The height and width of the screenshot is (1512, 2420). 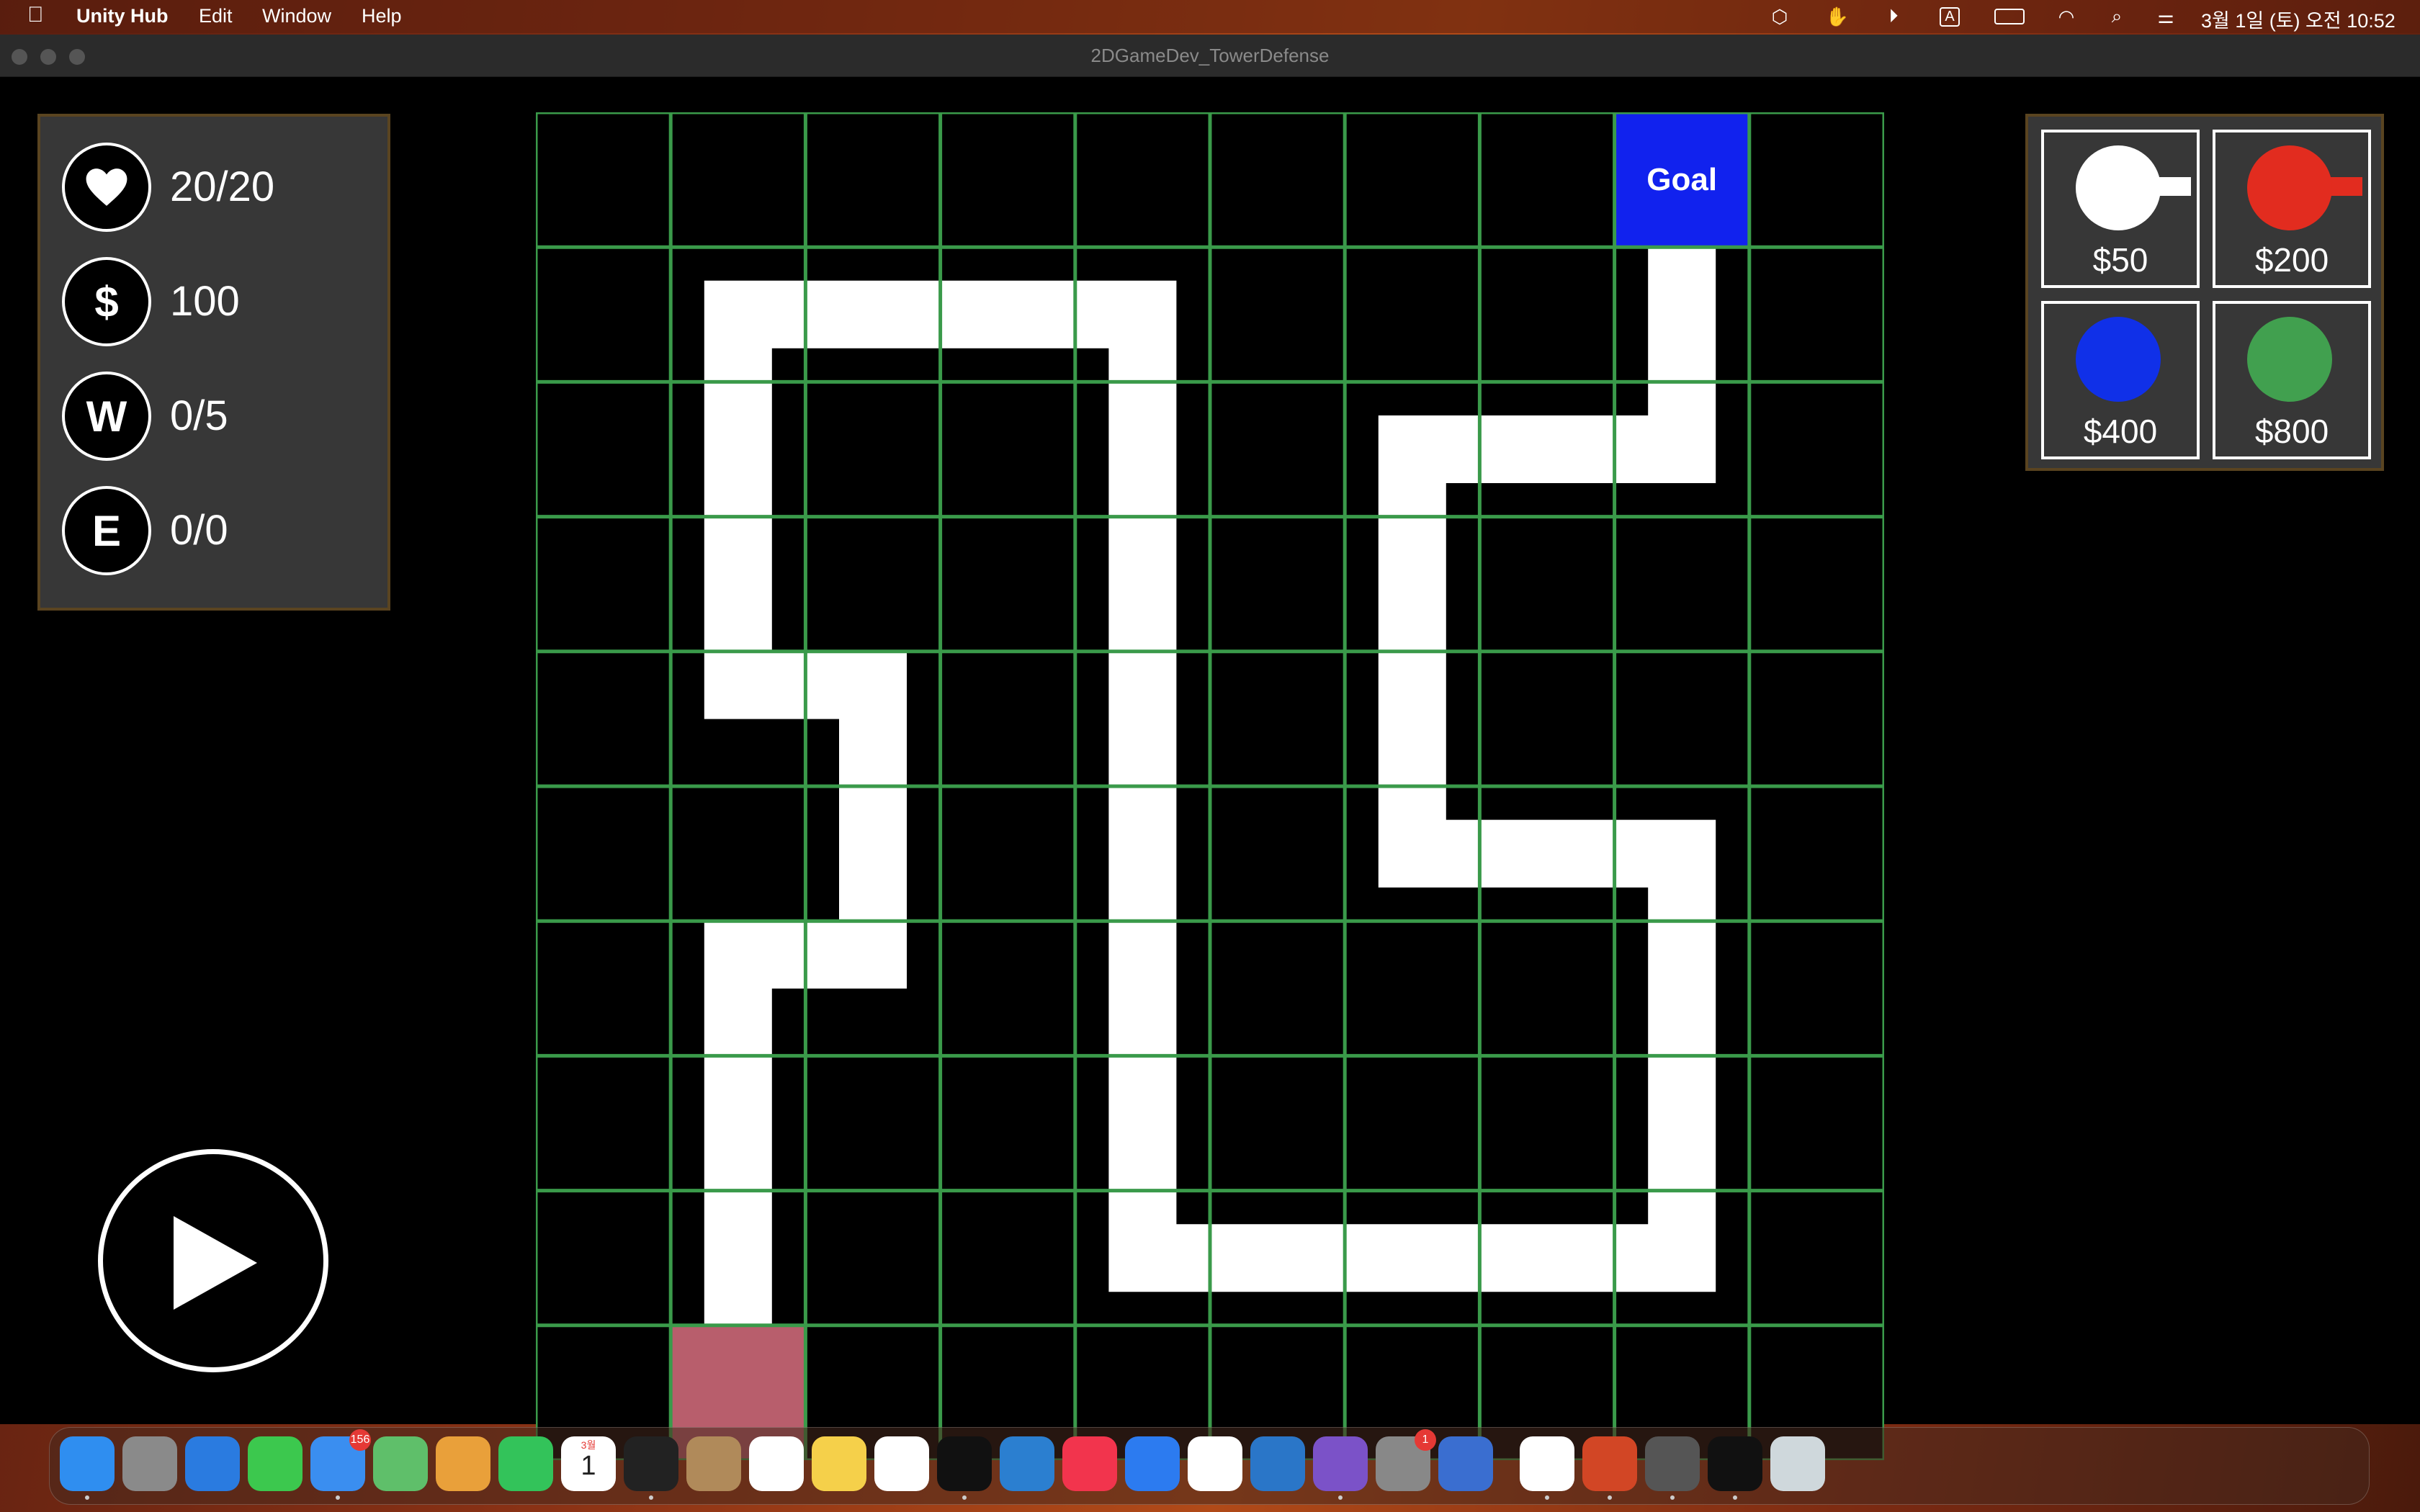 What do you see at coordinates (1949, 16) in the screenshot?
I see `input-source-icon: A` at bounding box center [1949, 16].